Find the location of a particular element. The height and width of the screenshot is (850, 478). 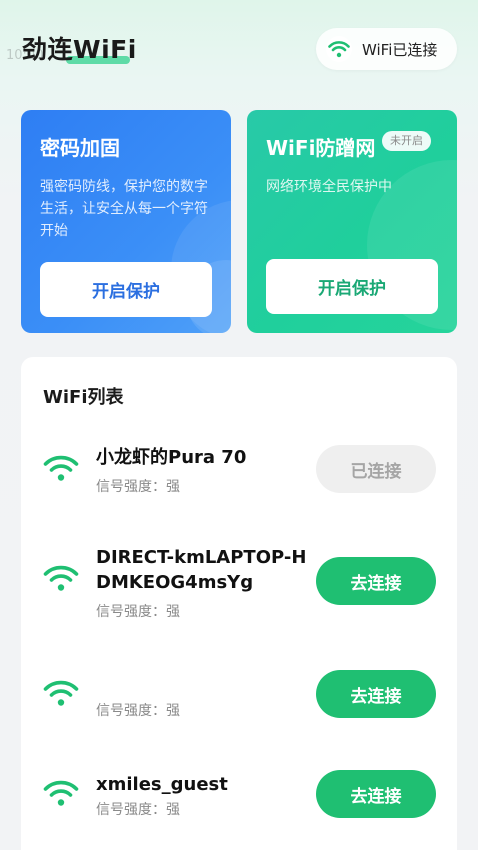

app-title: 劲连WiFi is located at coordinates (79, 49).